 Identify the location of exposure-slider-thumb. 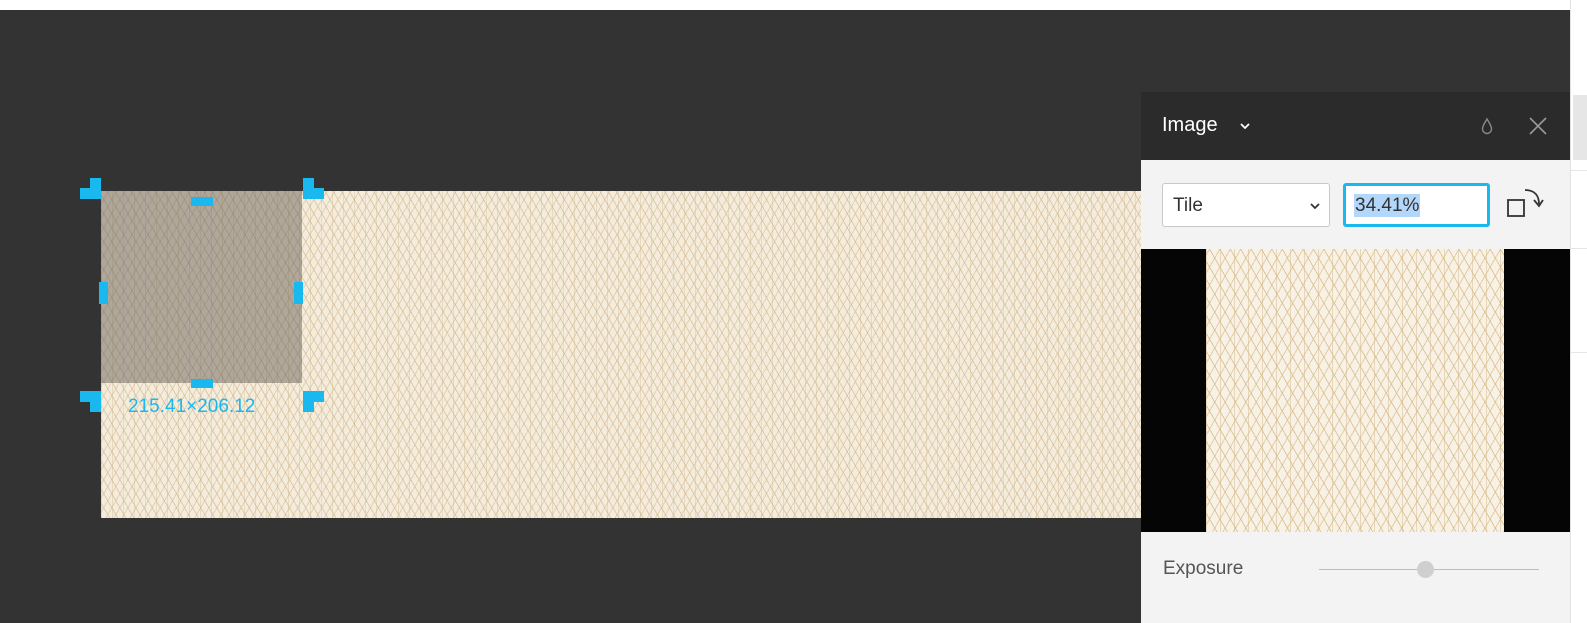
(1425, 569).